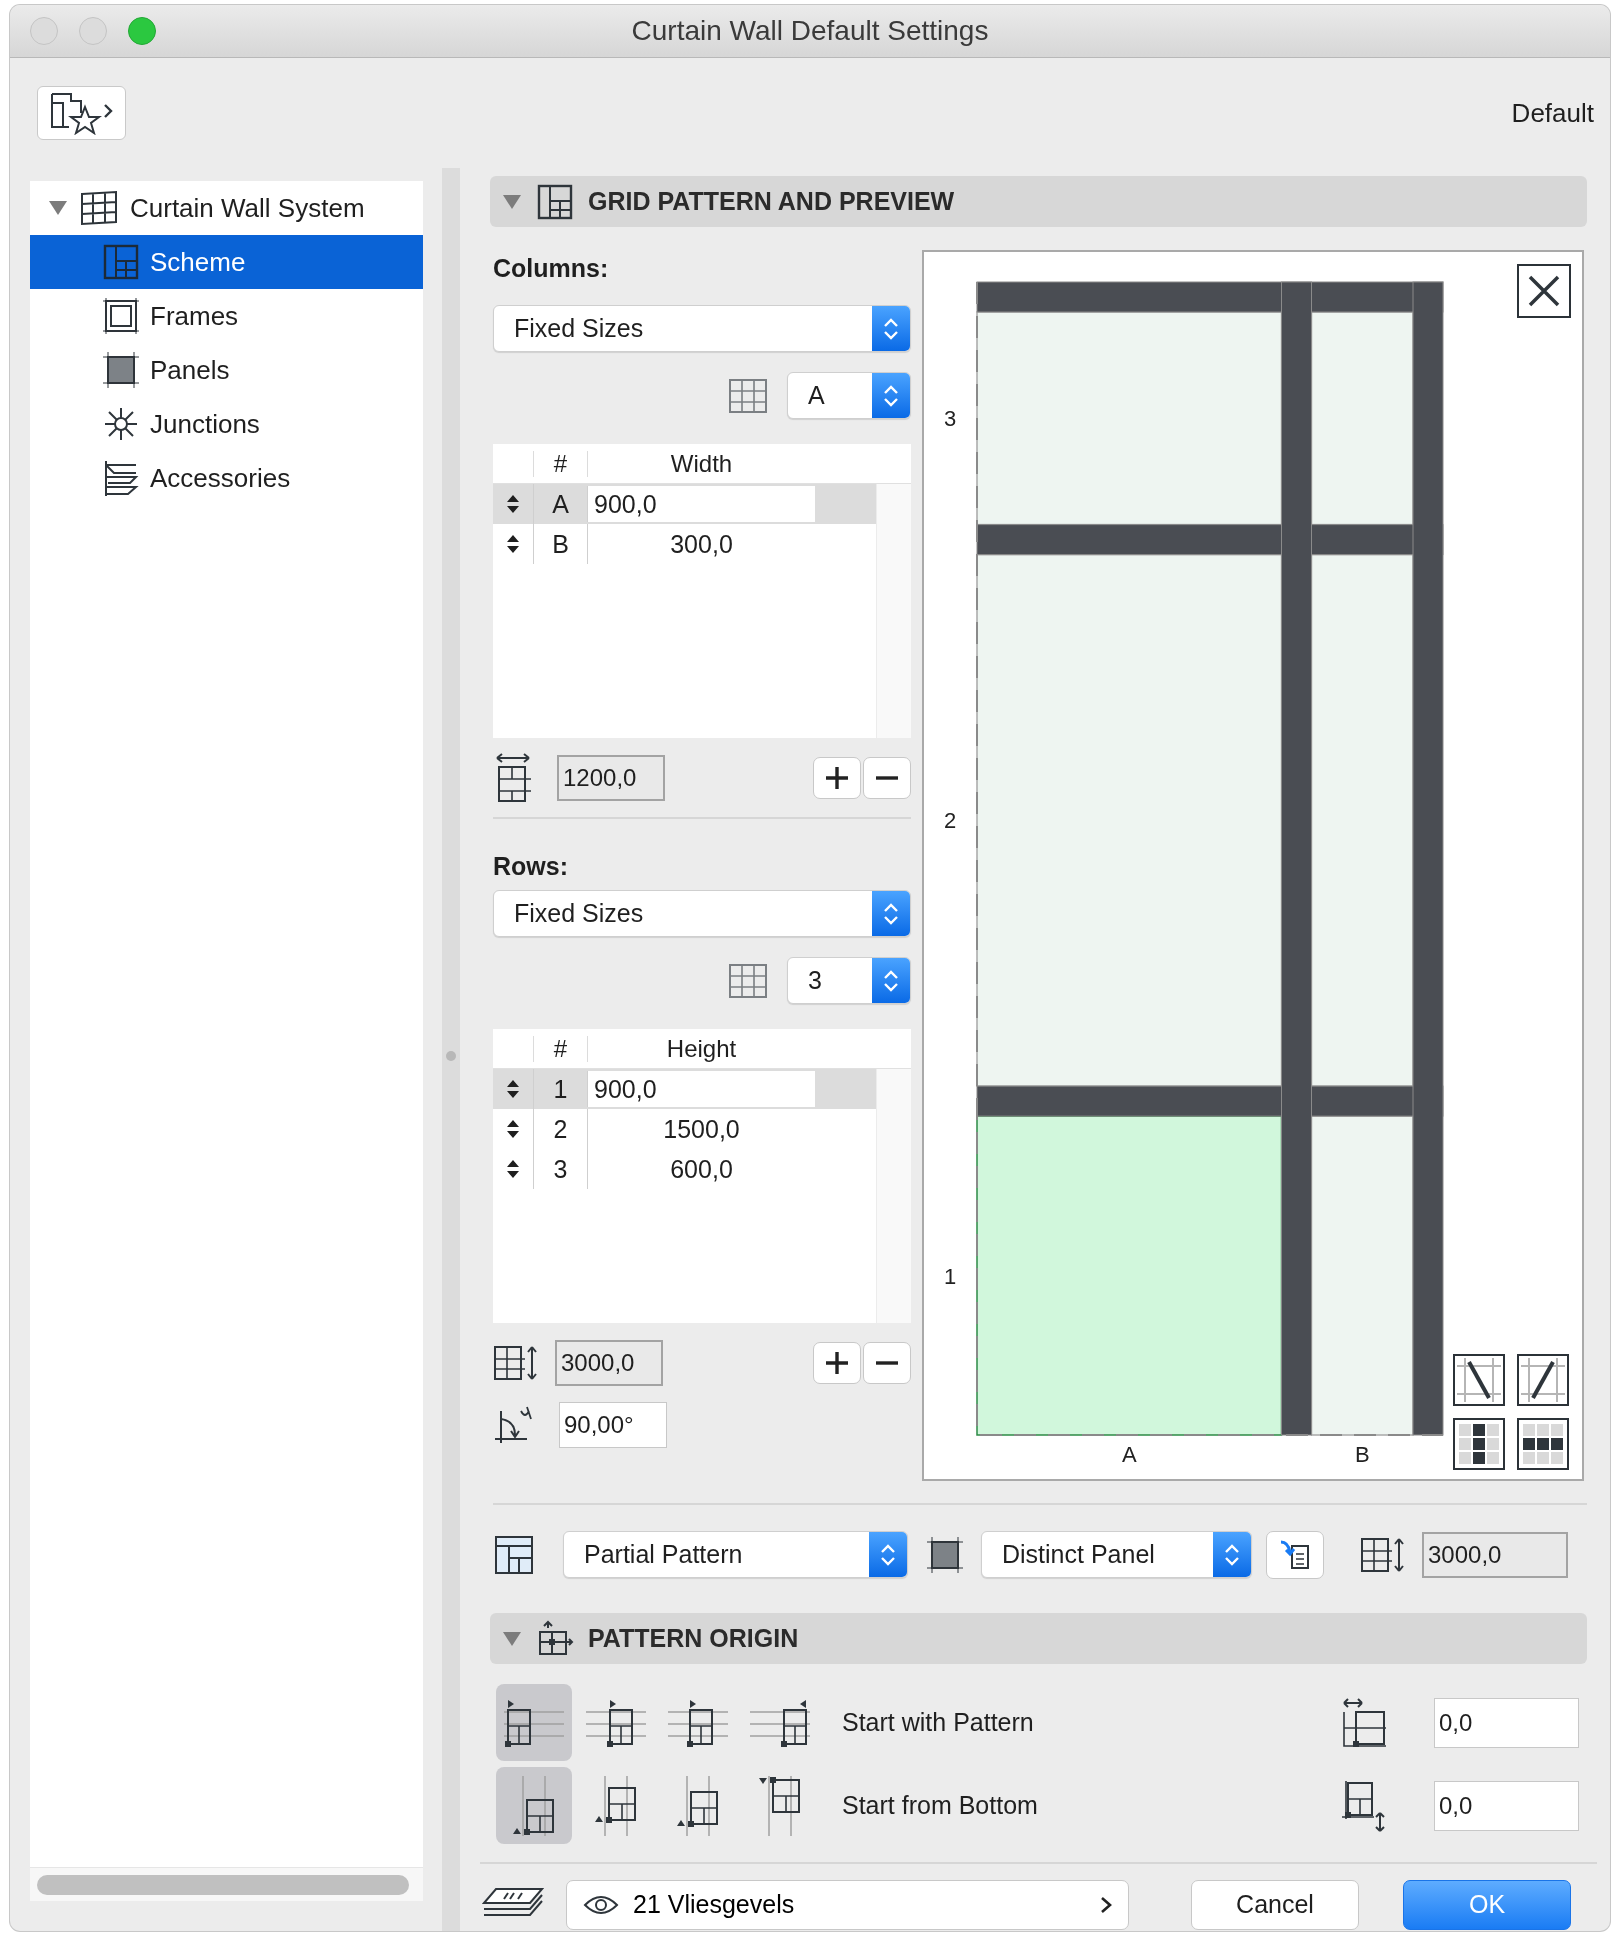 Image resolution: width=1620 pixels, height=1938 pixels. I want to click on section-header: PATTERN ORIGIN, so click(1038, 1639).